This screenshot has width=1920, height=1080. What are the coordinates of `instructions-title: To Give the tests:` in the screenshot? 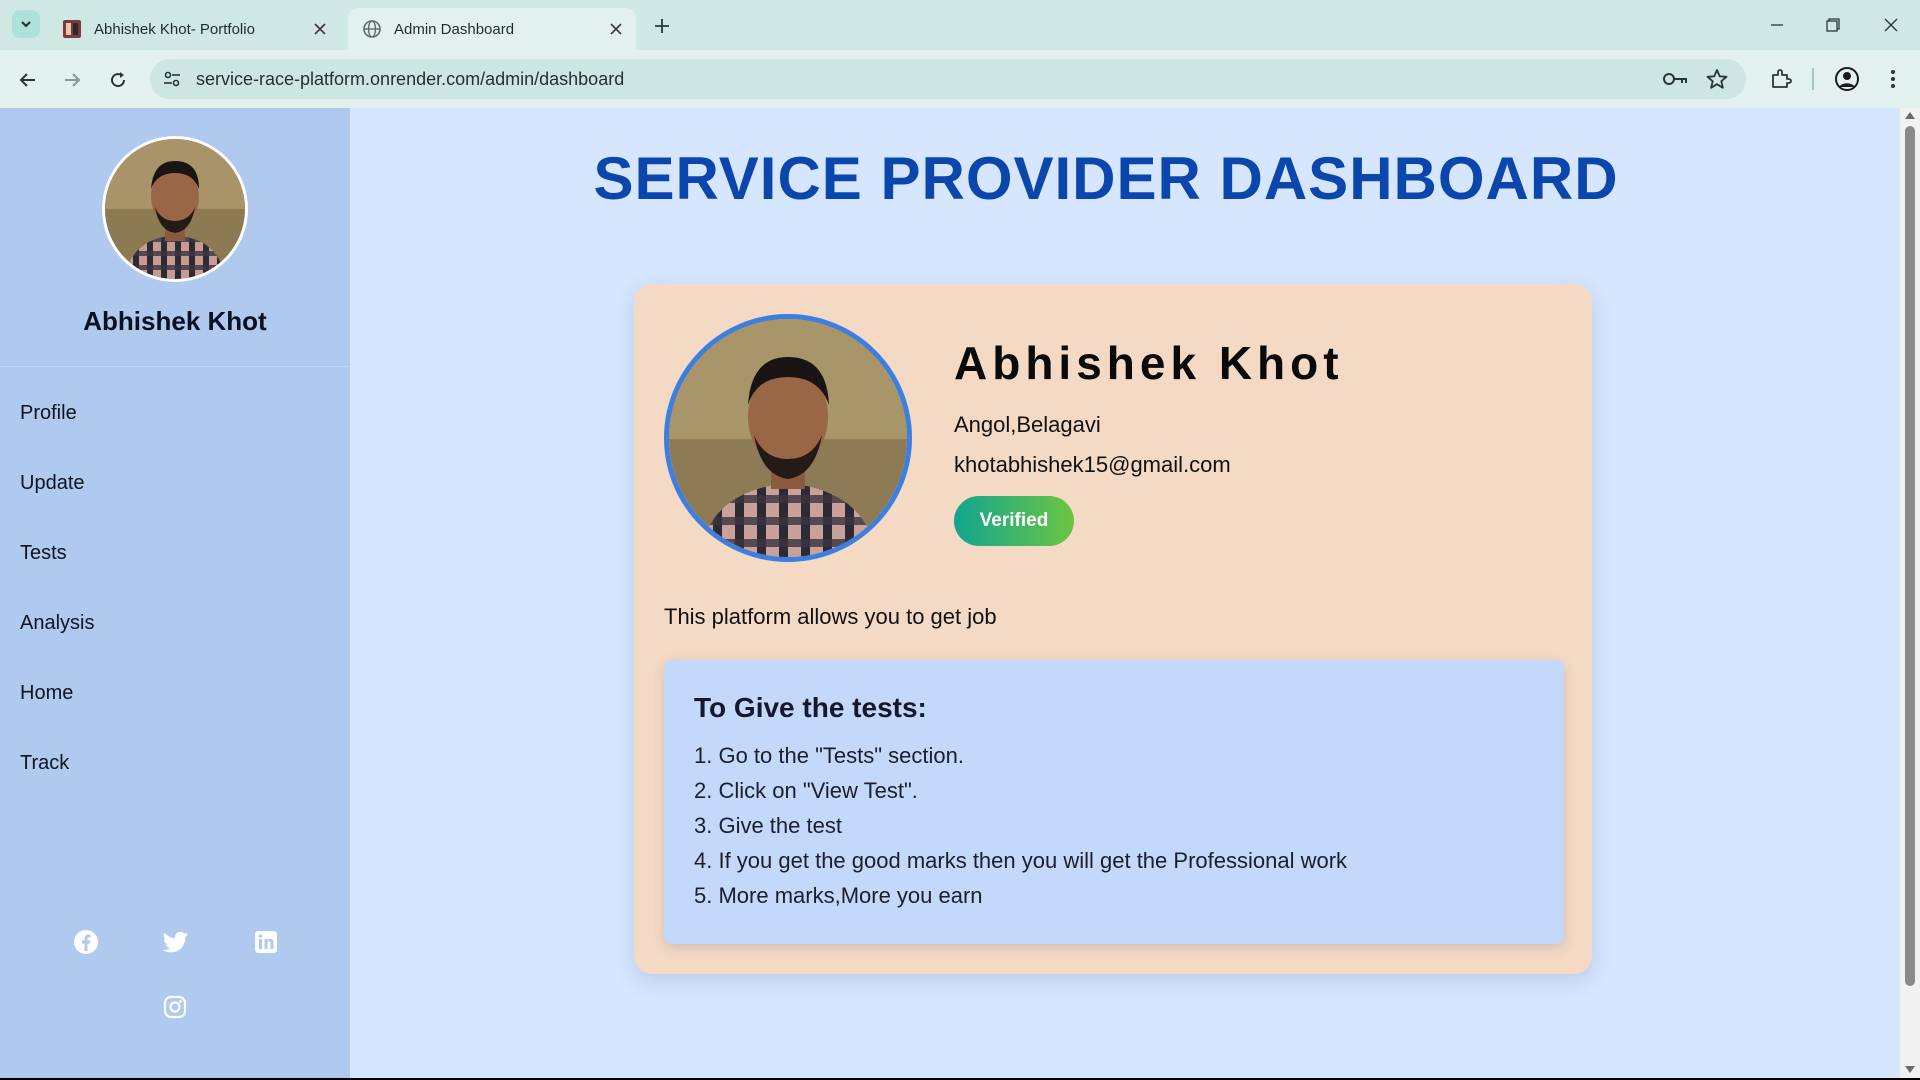 It's located at (810, 707).